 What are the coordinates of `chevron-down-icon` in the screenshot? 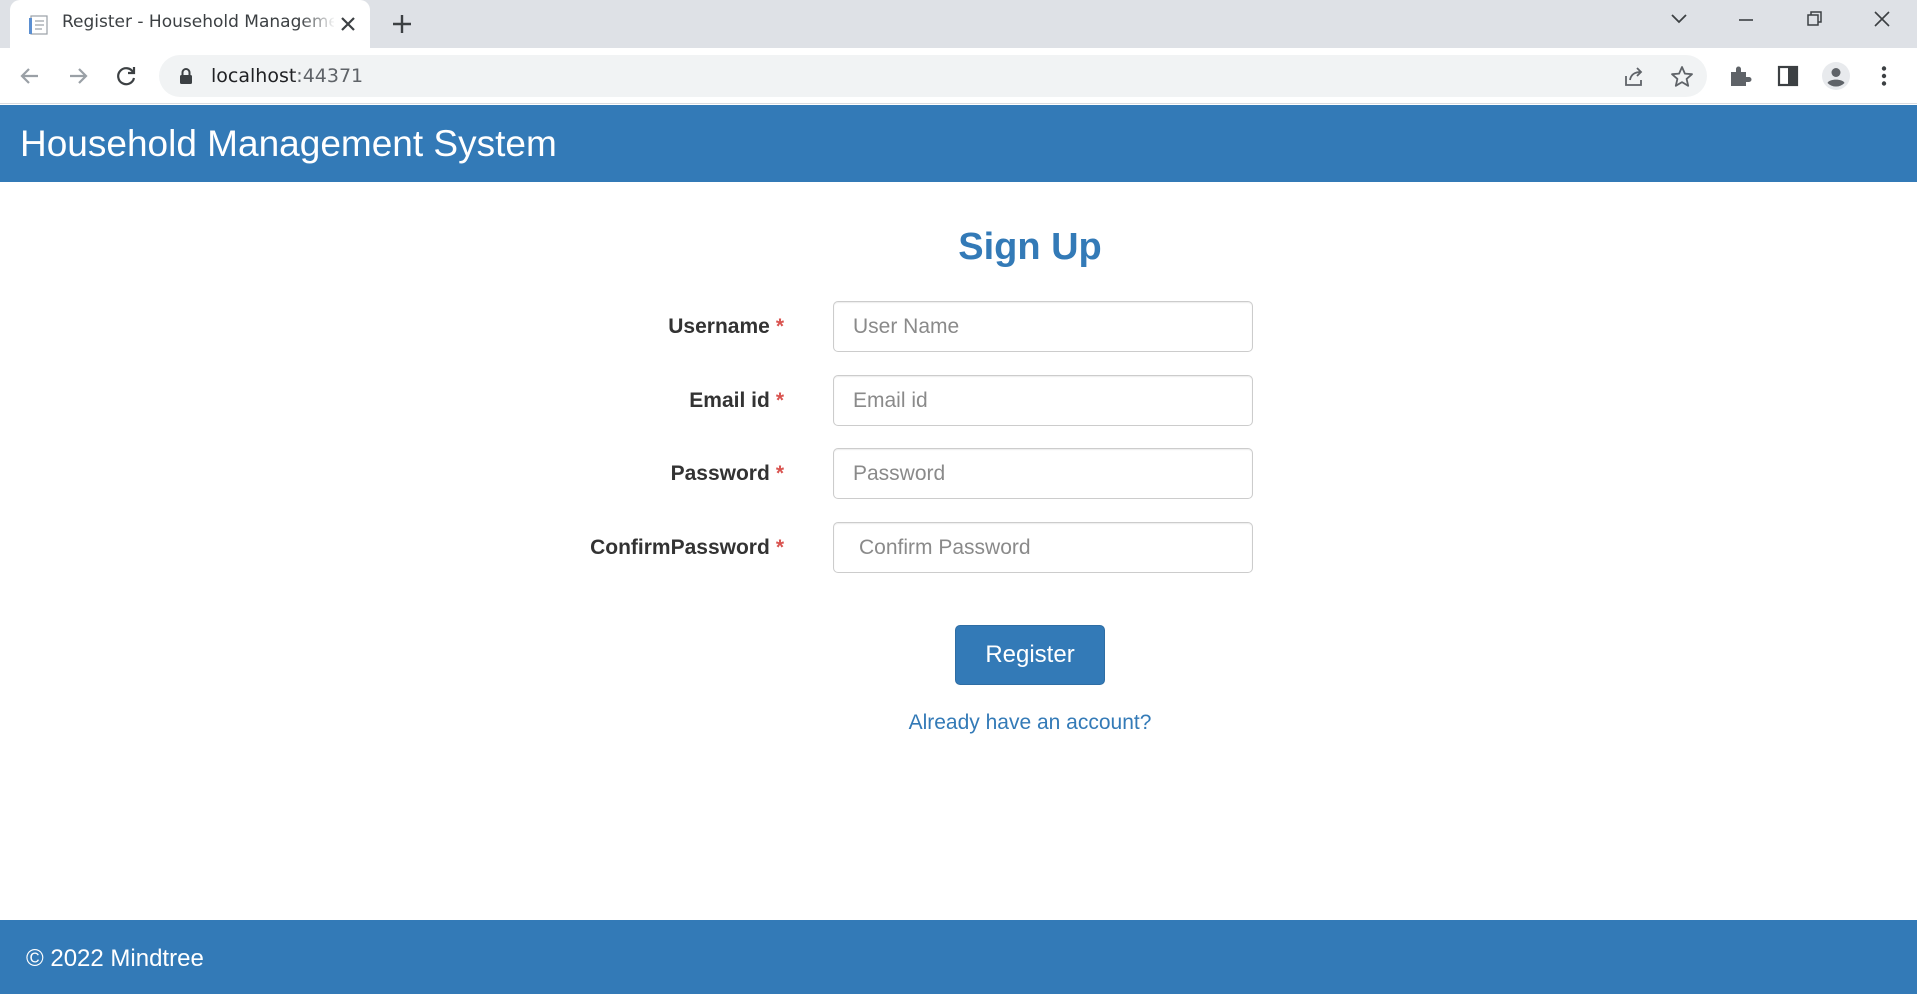 It's located at (1679, 20).